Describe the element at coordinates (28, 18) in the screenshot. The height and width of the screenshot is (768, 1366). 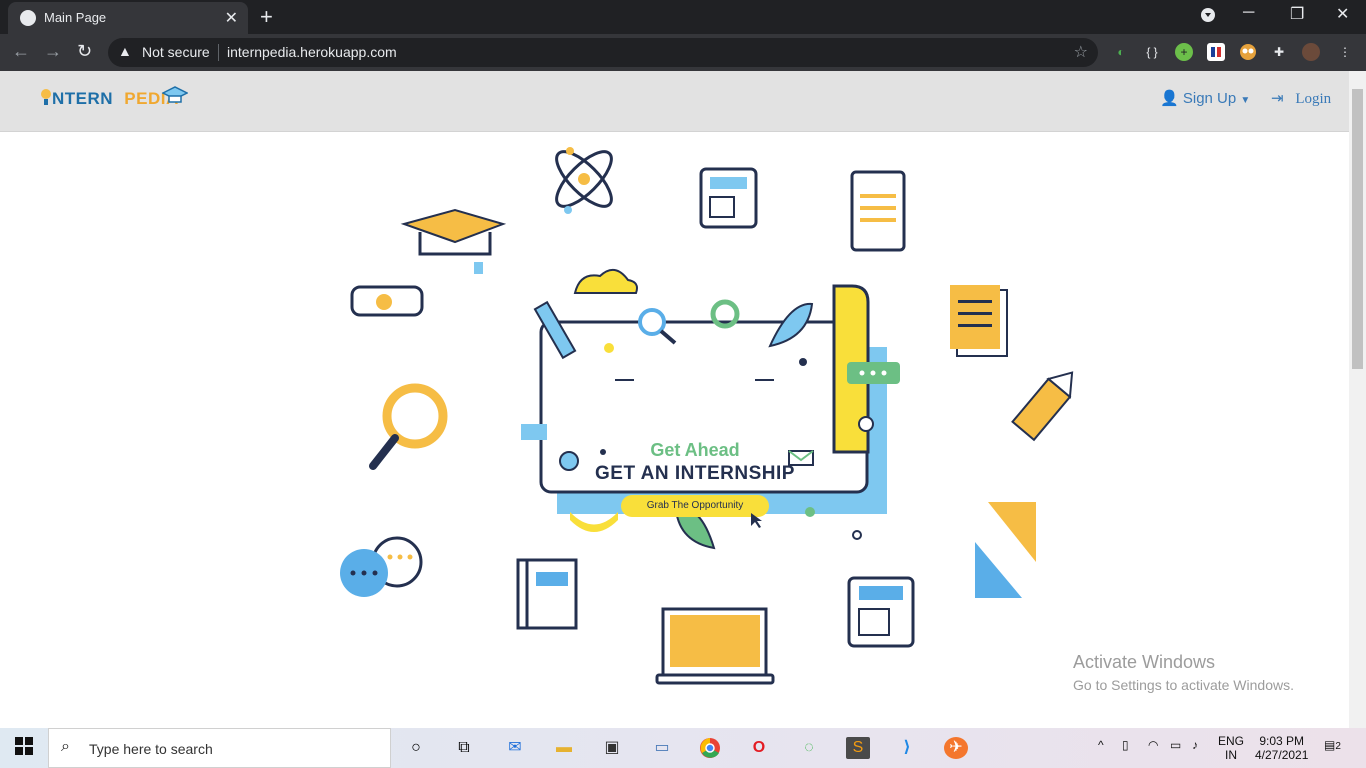
I see `globe-icon` at that location.